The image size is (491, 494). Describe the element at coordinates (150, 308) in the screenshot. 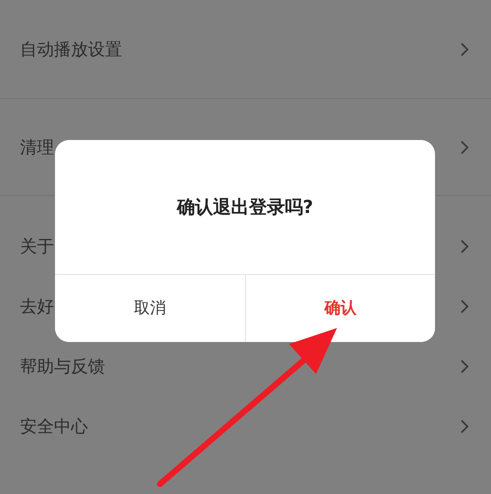

I see `cancel-button: 取消` at that location.